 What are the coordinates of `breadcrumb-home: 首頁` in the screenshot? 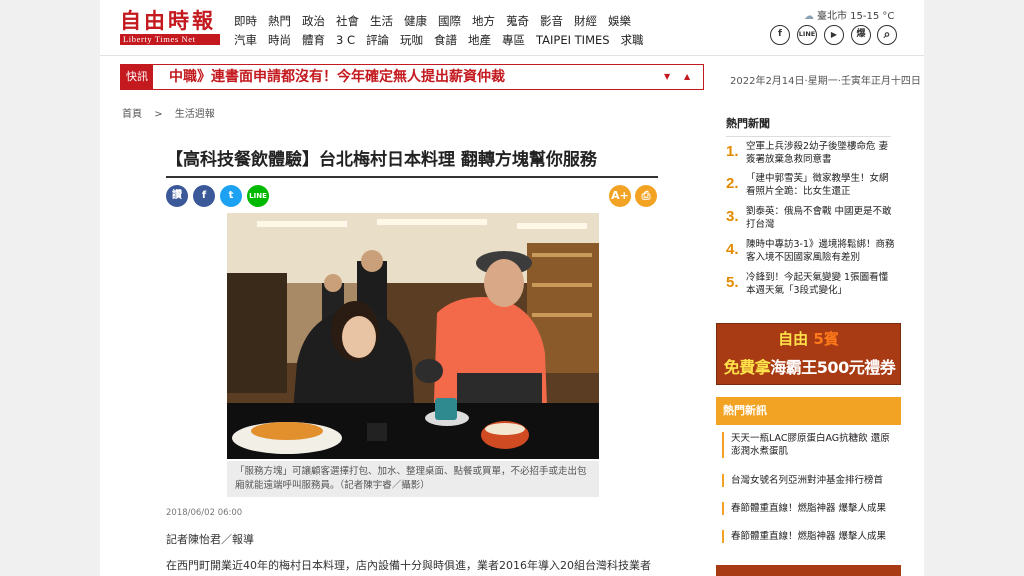 It's located at (132, 114).